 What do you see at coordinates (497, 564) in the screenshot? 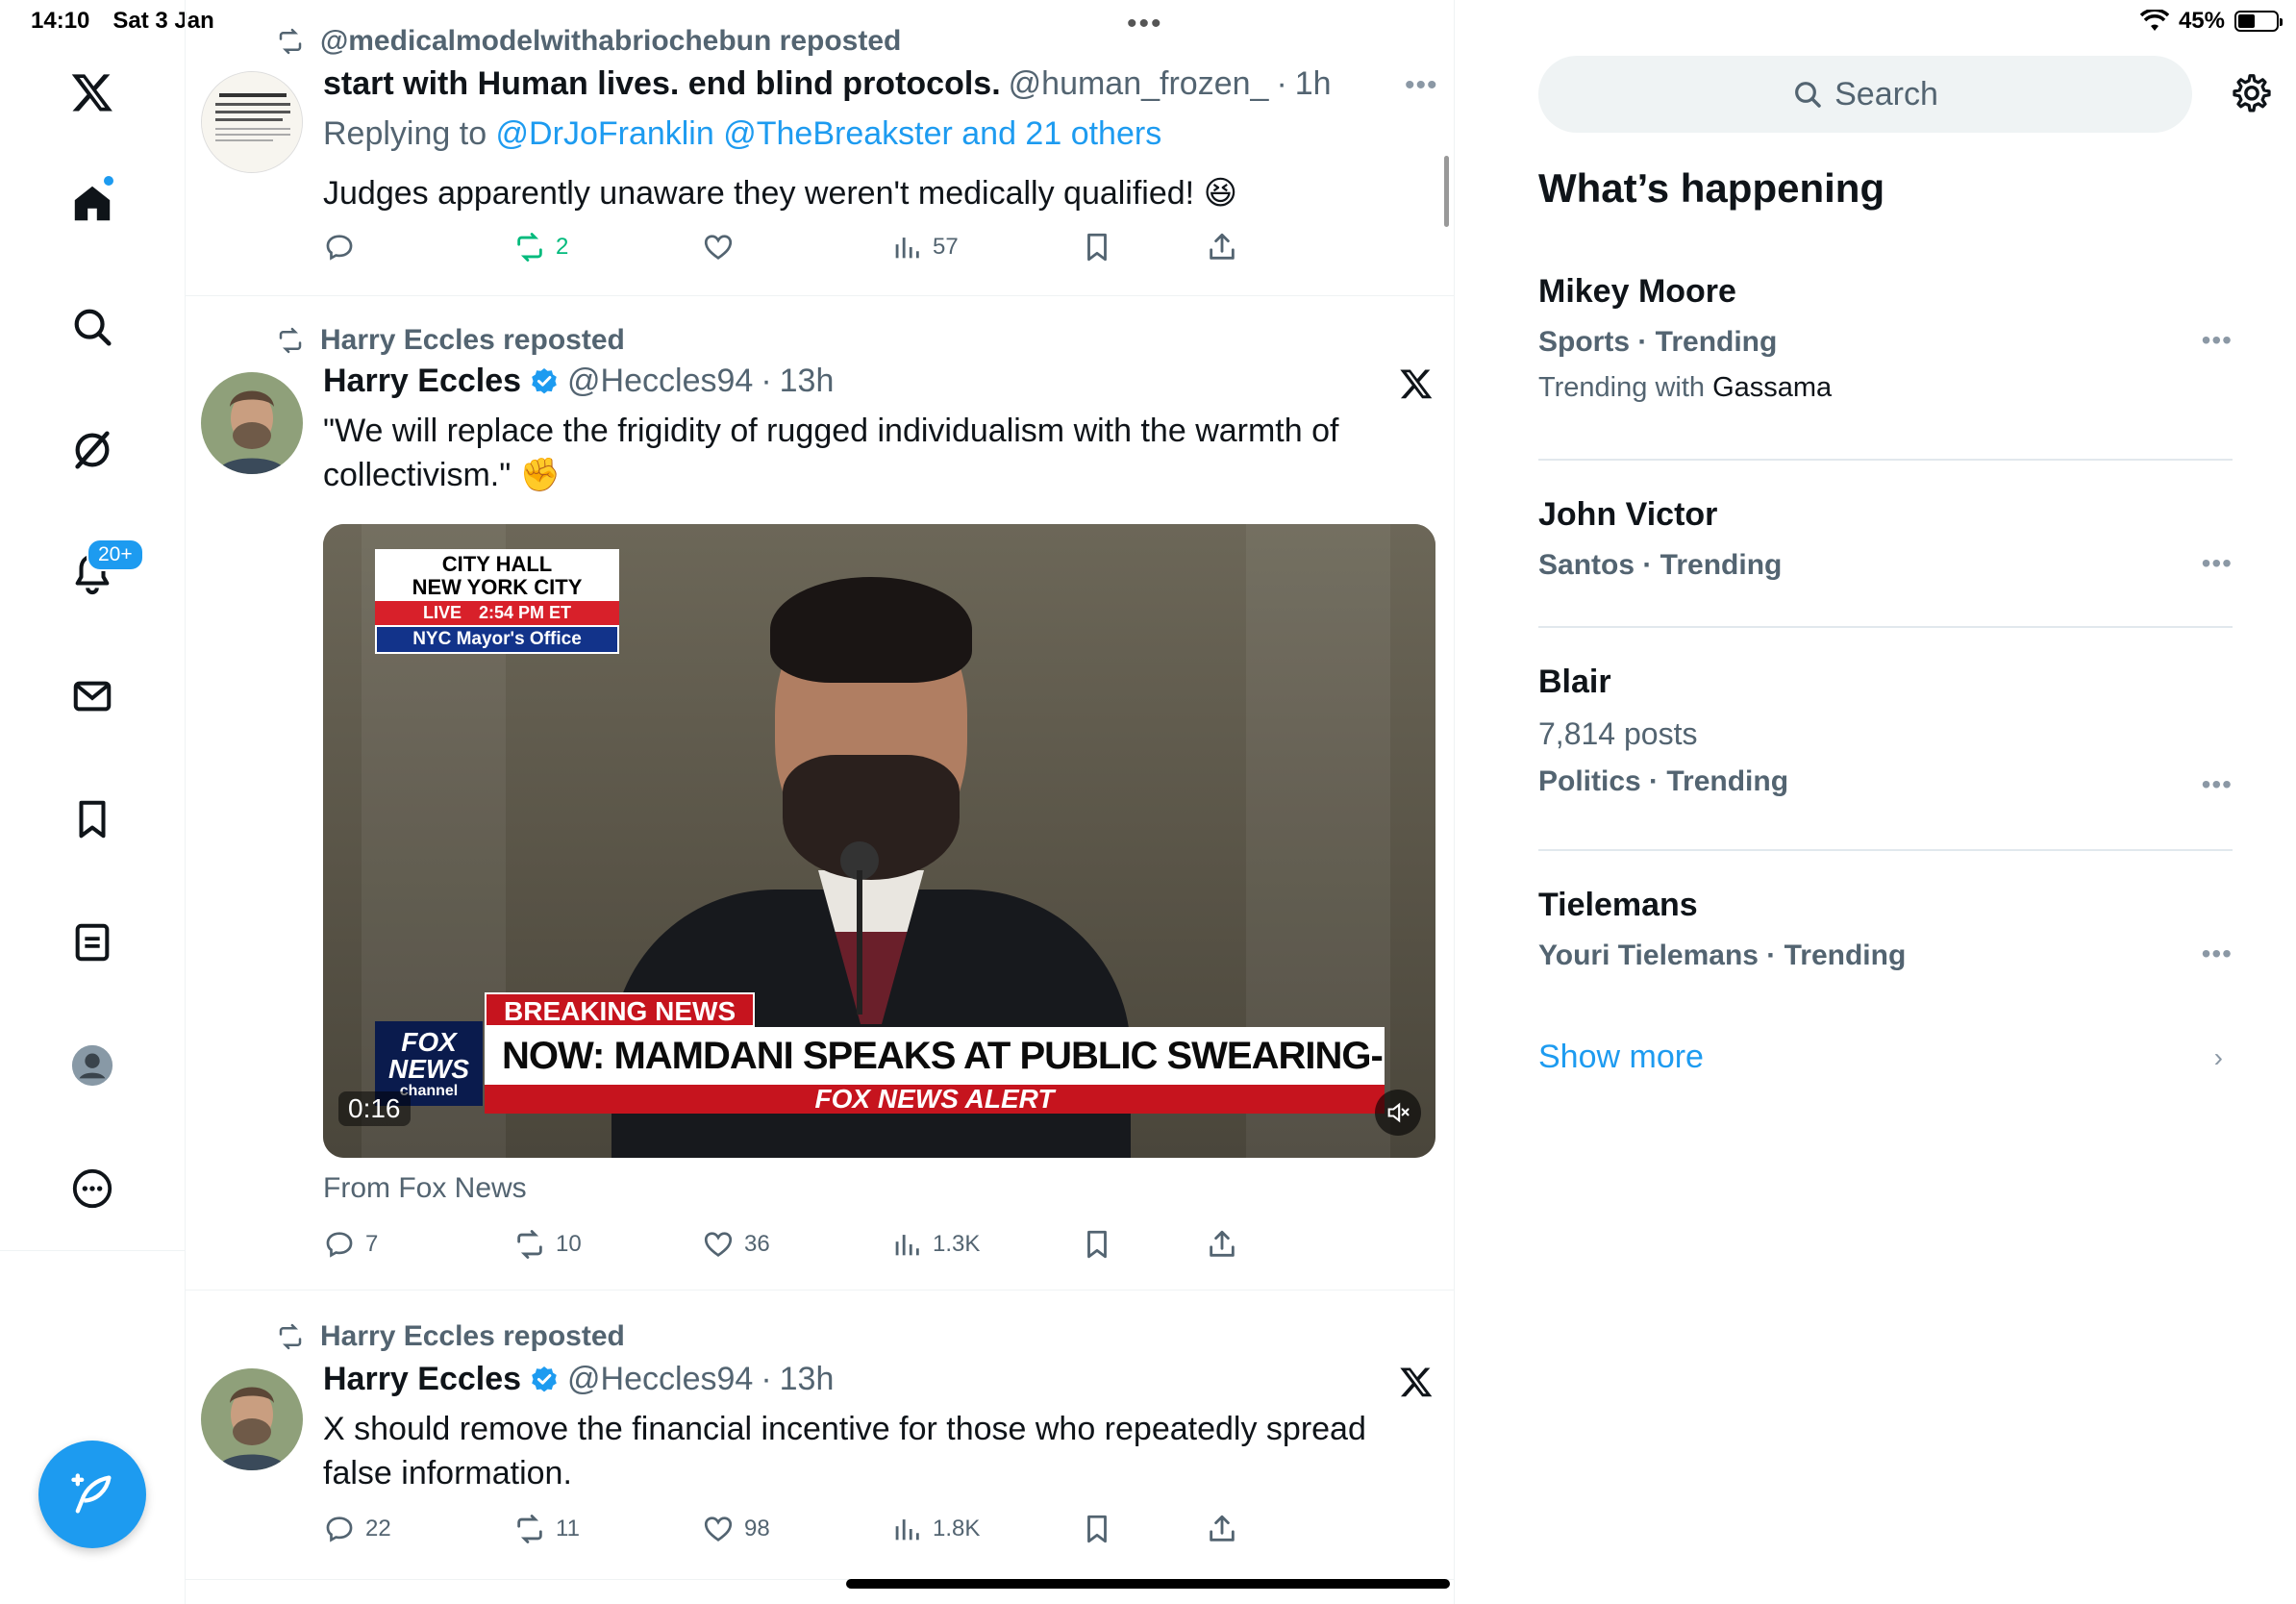
I see `bug-line-1: CITY HALL` at bounding box center [497, 564].